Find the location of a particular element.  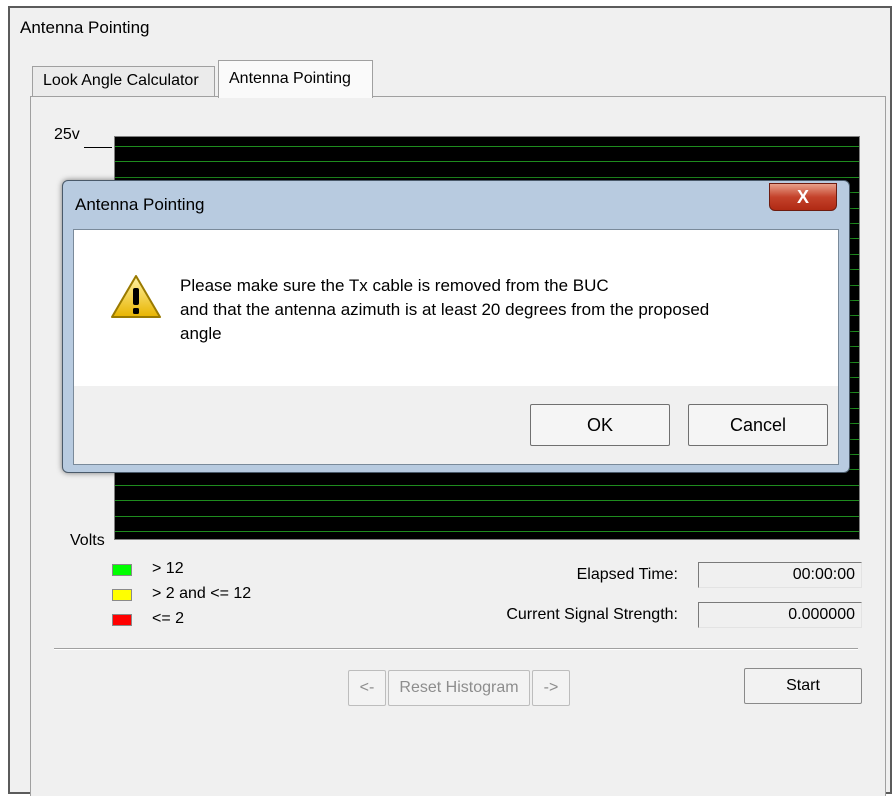

legend-label: > 12 is located at coordinates (168, 568).